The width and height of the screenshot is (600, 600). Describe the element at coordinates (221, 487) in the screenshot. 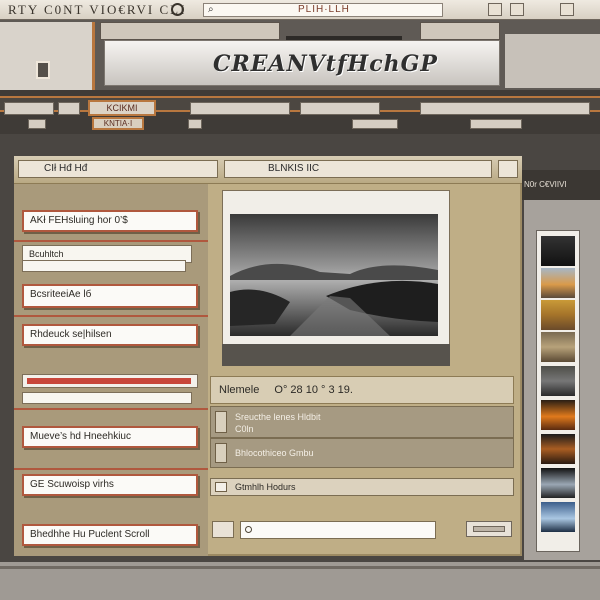

I see `status-icon` at that location.